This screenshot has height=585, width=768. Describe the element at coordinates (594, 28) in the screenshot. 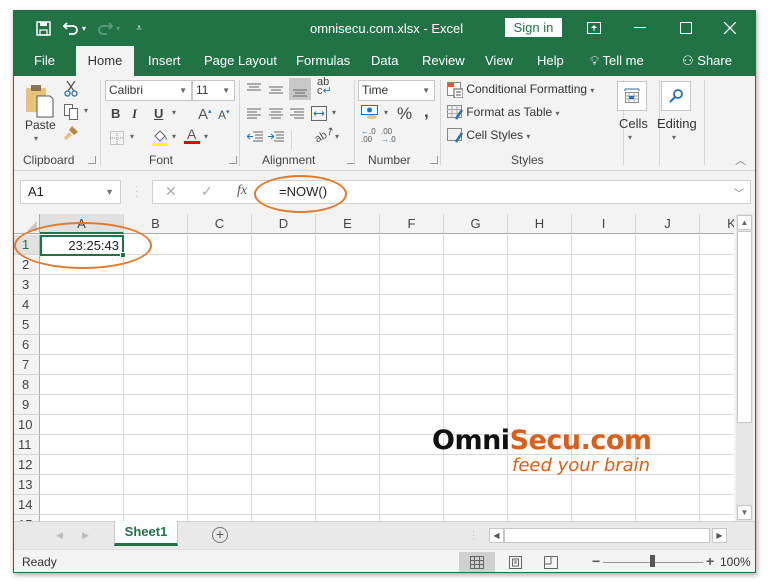

I see `ribbon-display-options-icon` at that location.